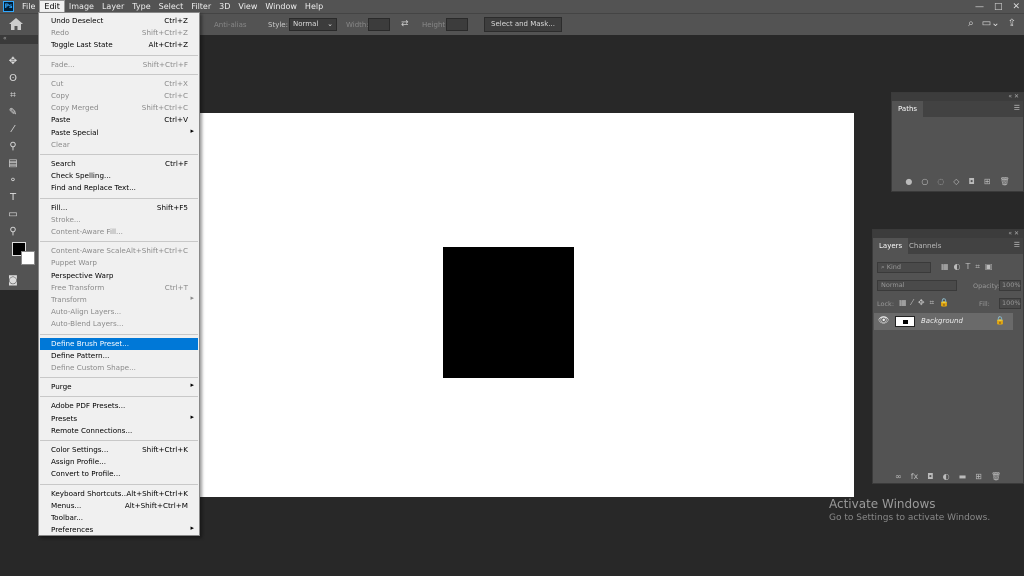  What do you see at coordinates (917, 285) in the screenshot?
I see `blend-mode-select: Normal` at bounding box center [917, 285].